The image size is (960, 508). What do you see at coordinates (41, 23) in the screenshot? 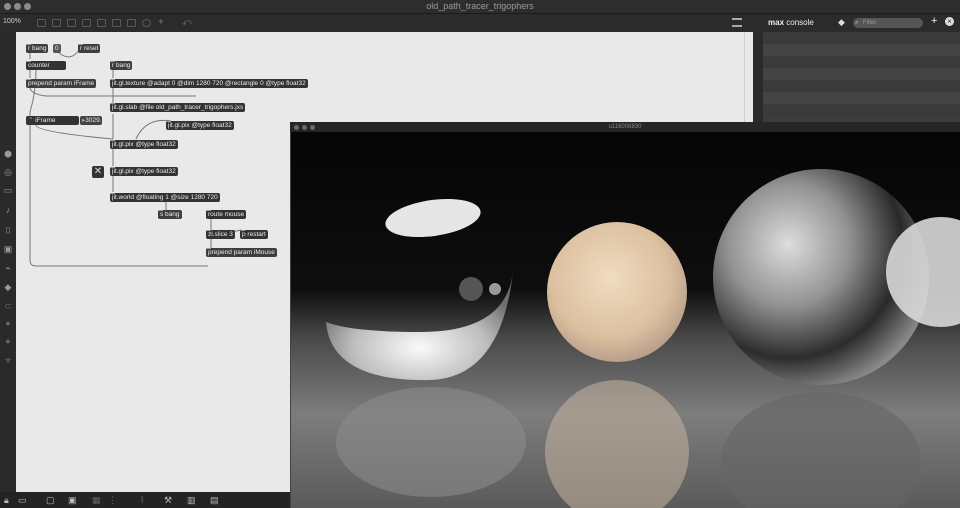
I see `new-object-icon` at bounding box center [41, 23].